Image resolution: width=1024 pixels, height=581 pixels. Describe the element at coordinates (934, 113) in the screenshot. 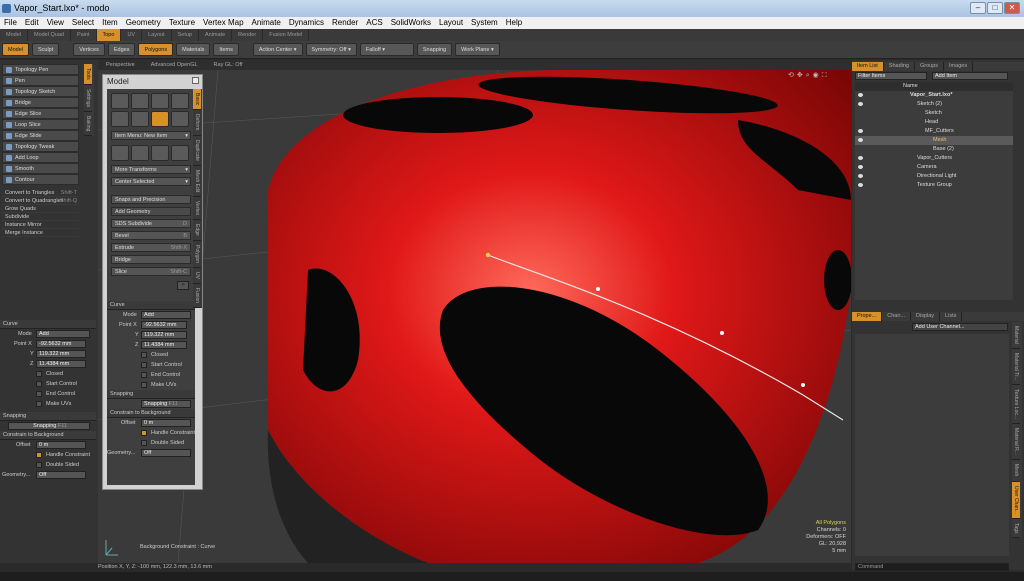

I see `tree-item-sketch: Sketch` at that location.